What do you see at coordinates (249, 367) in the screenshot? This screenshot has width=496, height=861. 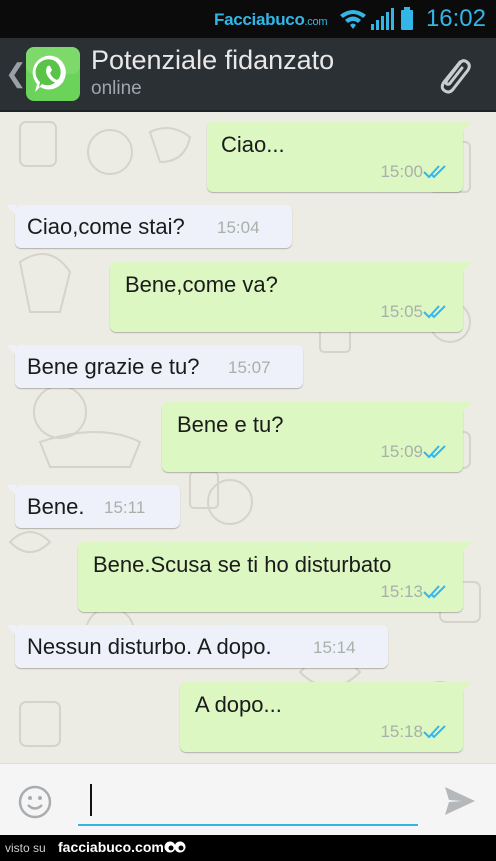 I see `message-time: 15:07` at bounding box center [249, 367].